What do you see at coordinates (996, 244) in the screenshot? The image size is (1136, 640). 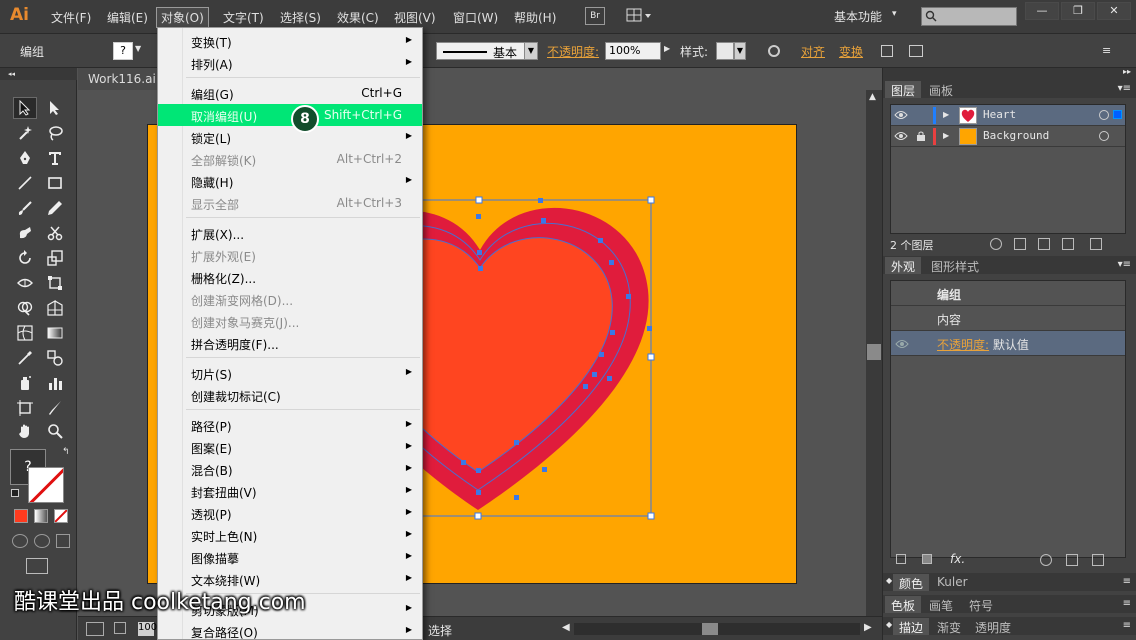 I see `locate-object-icon` at bounding box center [996, 244].